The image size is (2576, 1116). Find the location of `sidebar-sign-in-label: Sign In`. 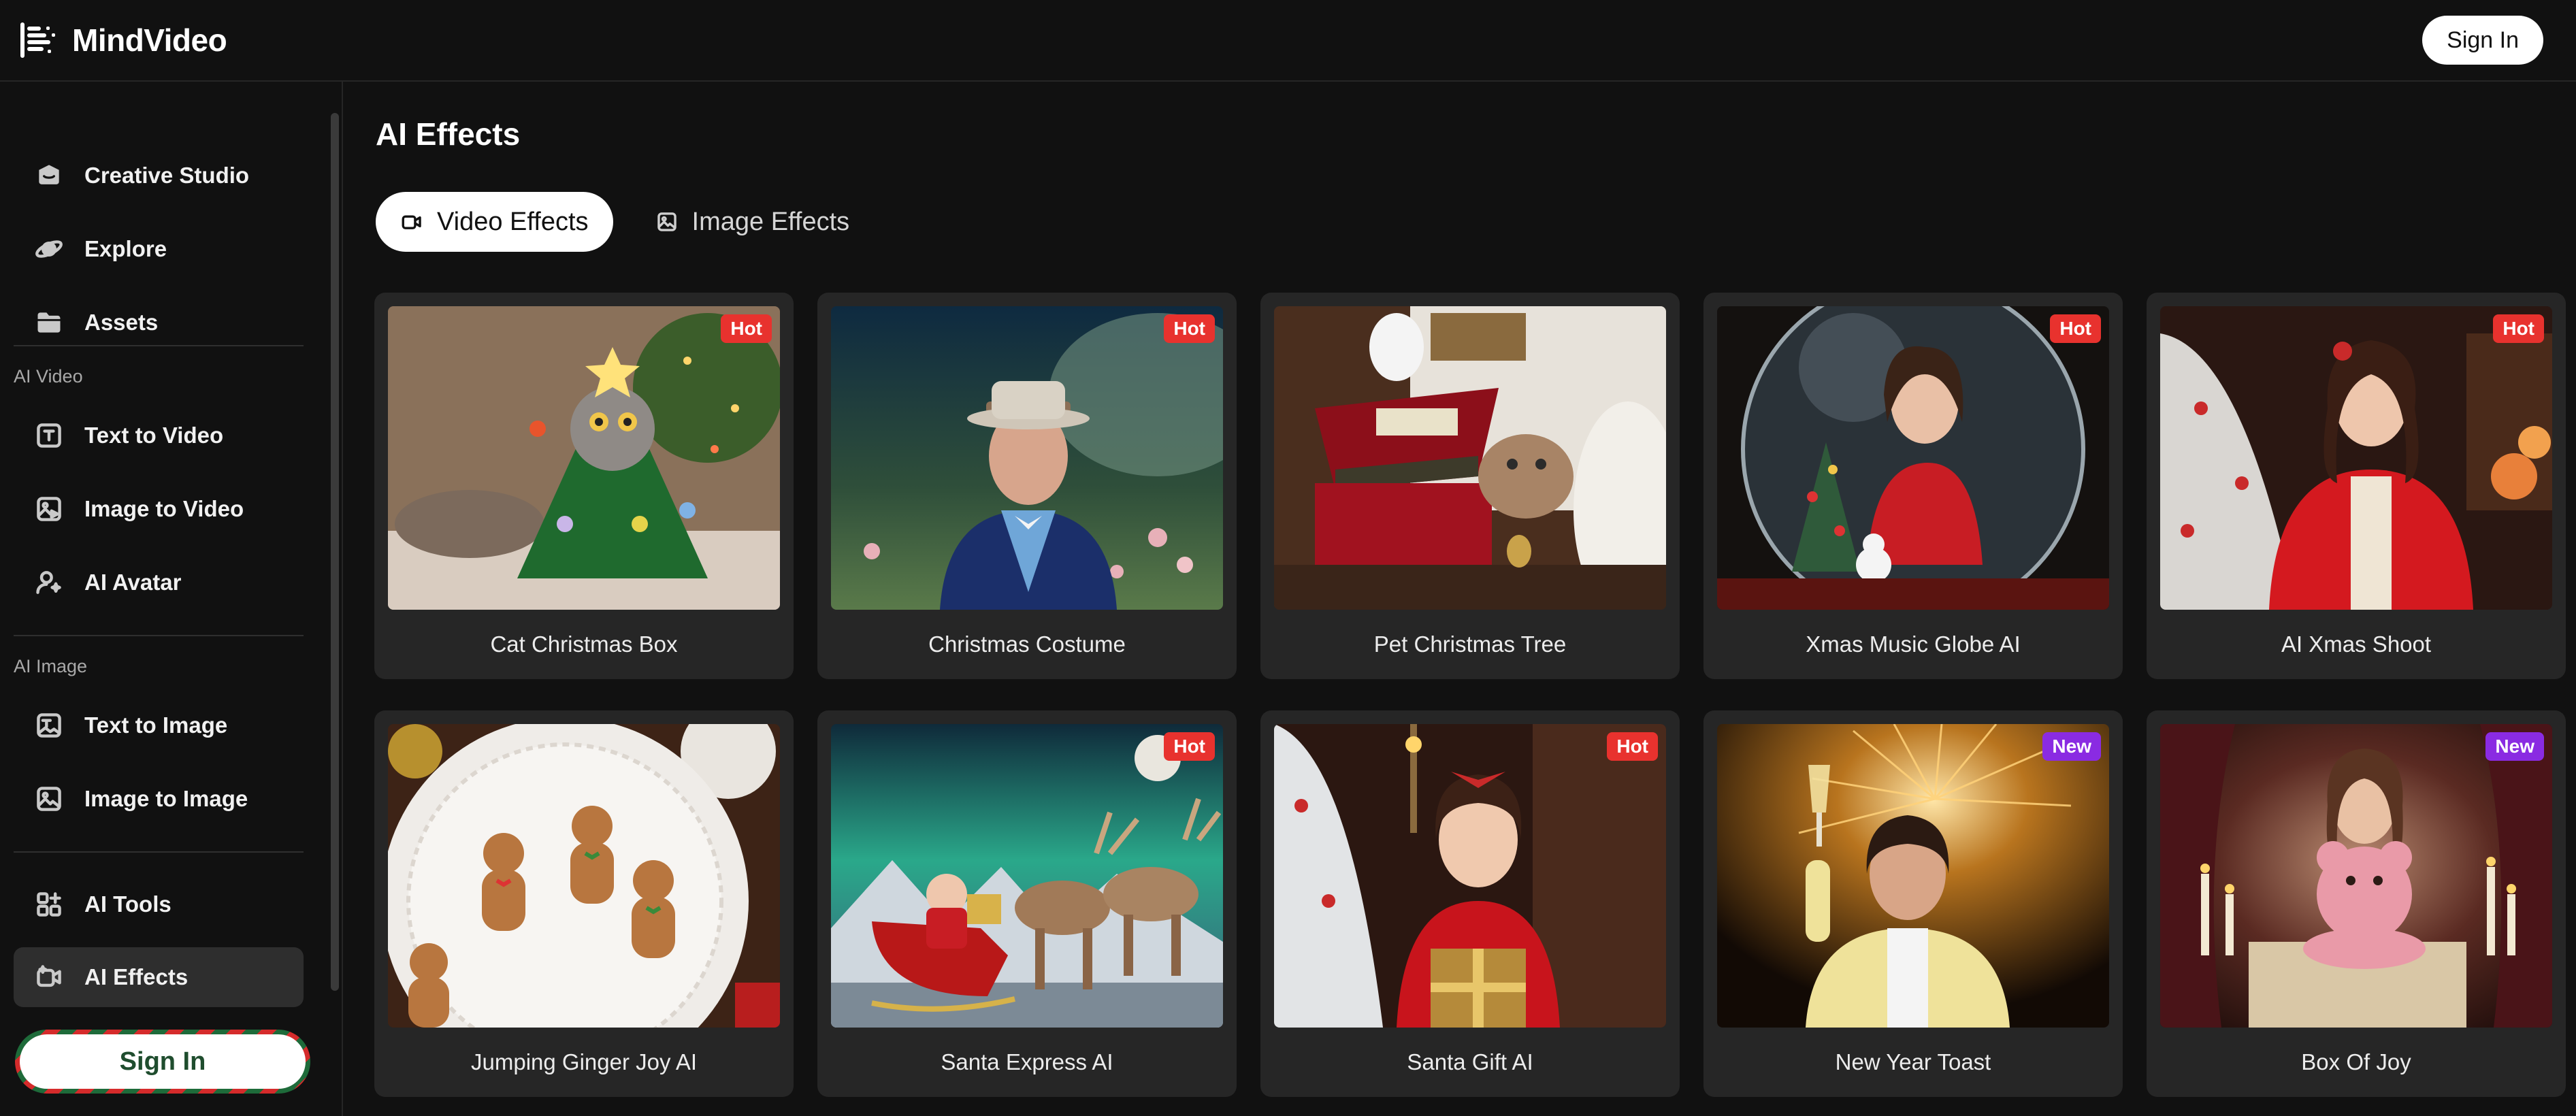

sidebar-sign-in-label: Sign In is located at coordinates (163, 1061).